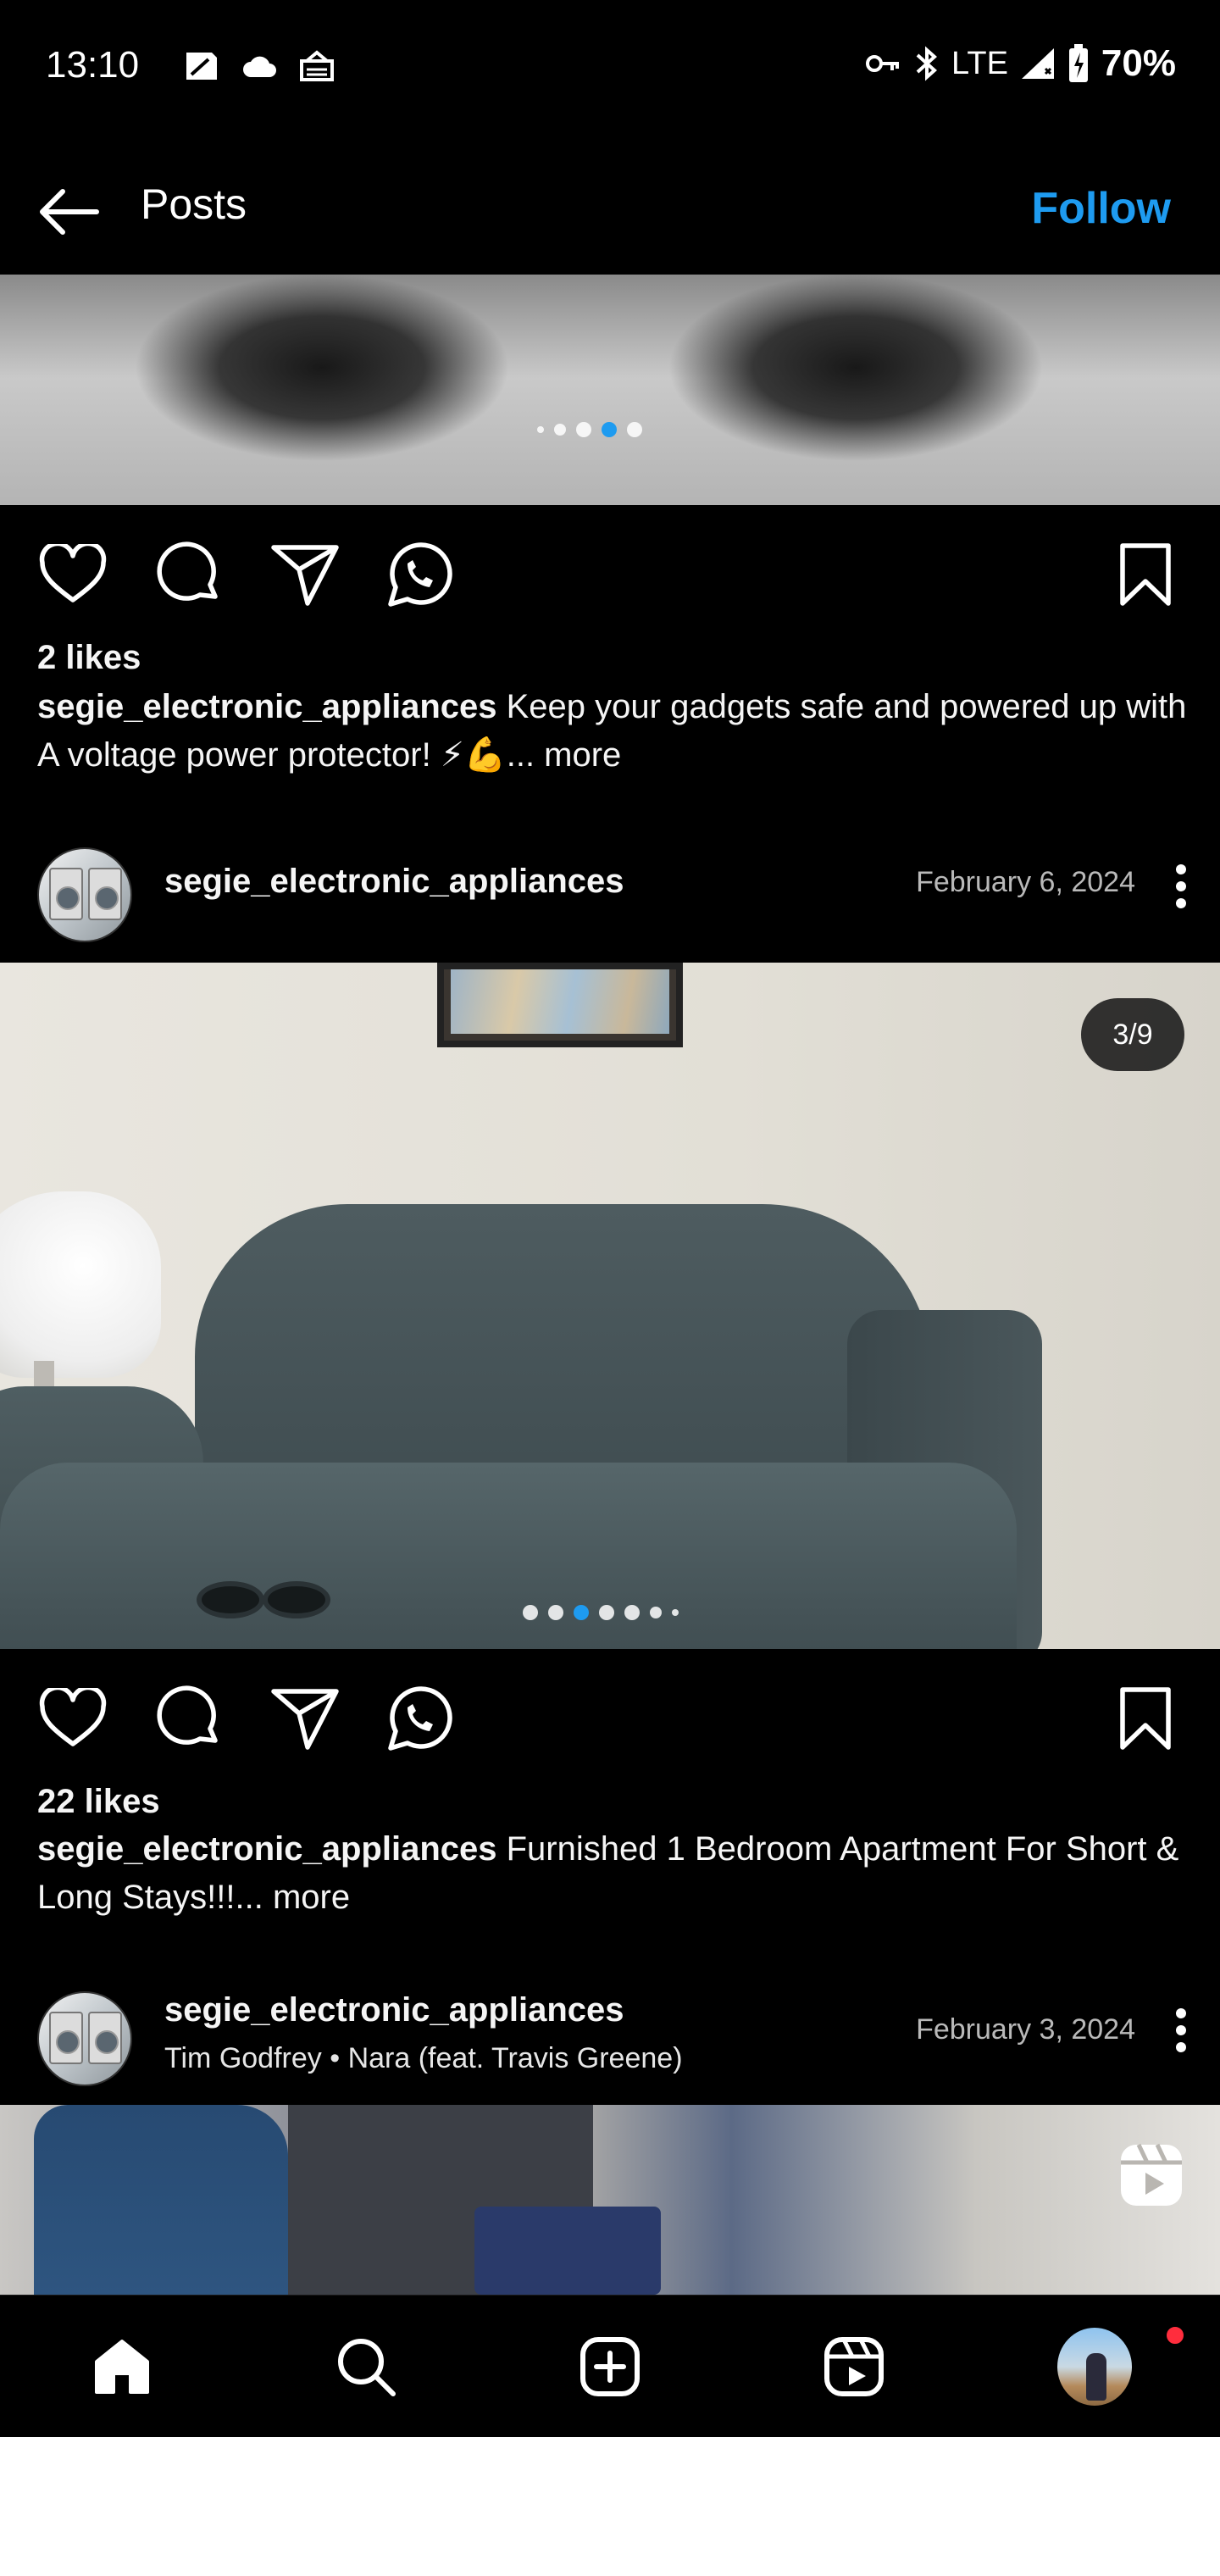 The width and height of the screenshot is (1220, 2576). What do you see at coordinates (508, 1556) in the screenshot?
I see `sofa-seat` at bounding box center [508, 1556].